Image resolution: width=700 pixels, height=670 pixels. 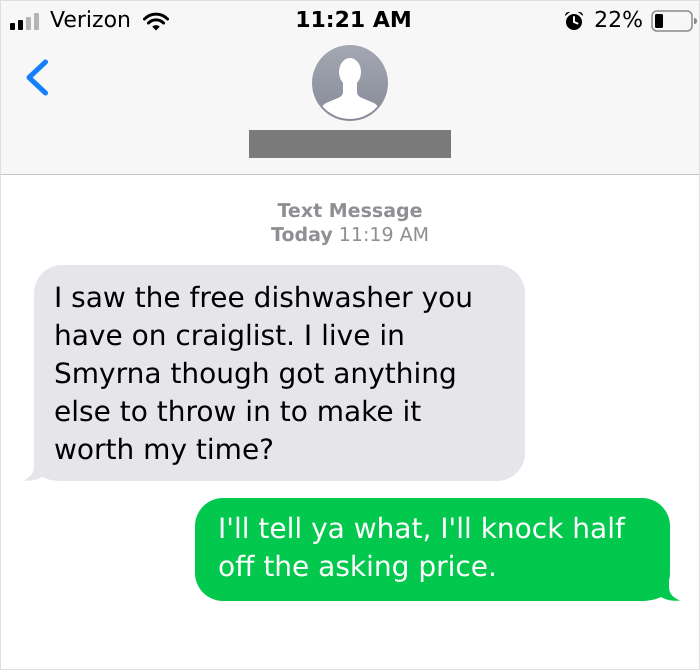 I want to click on wifi-icon, so click(x=156, y=21).